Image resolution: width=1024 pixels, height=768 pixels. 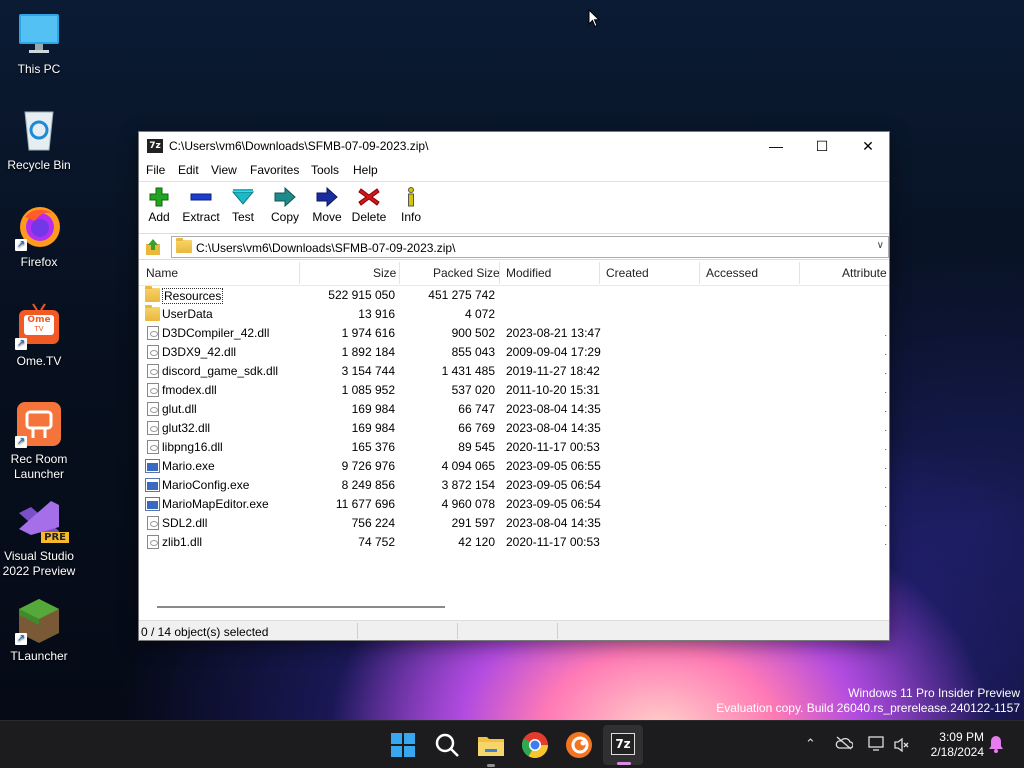 What do you see at coordinates (327, 217) in the screenshot?
I see `toolbar-label: Move` at bounding box center [327, 217].